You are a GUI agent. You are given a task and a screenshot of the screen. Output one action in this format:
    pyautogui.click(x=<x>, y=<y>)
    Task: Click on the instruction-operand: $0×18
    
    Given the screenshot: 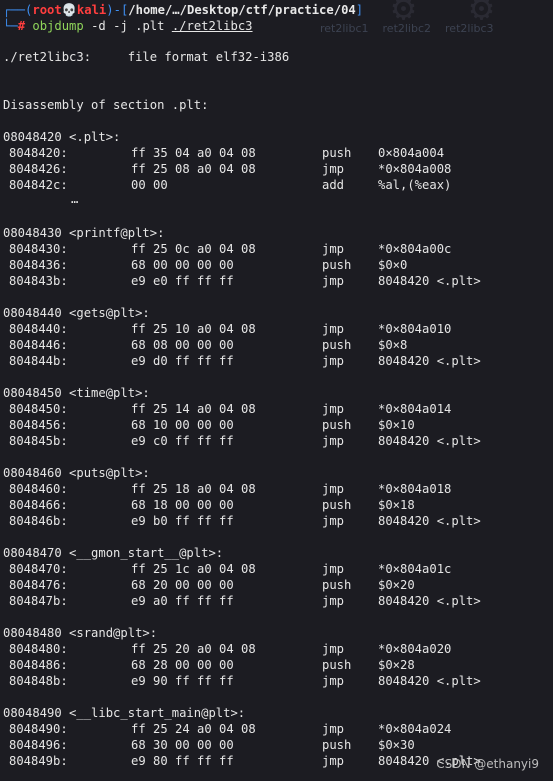 What is the action you would take?
    pyautogui.click(x=396, y=505)
    